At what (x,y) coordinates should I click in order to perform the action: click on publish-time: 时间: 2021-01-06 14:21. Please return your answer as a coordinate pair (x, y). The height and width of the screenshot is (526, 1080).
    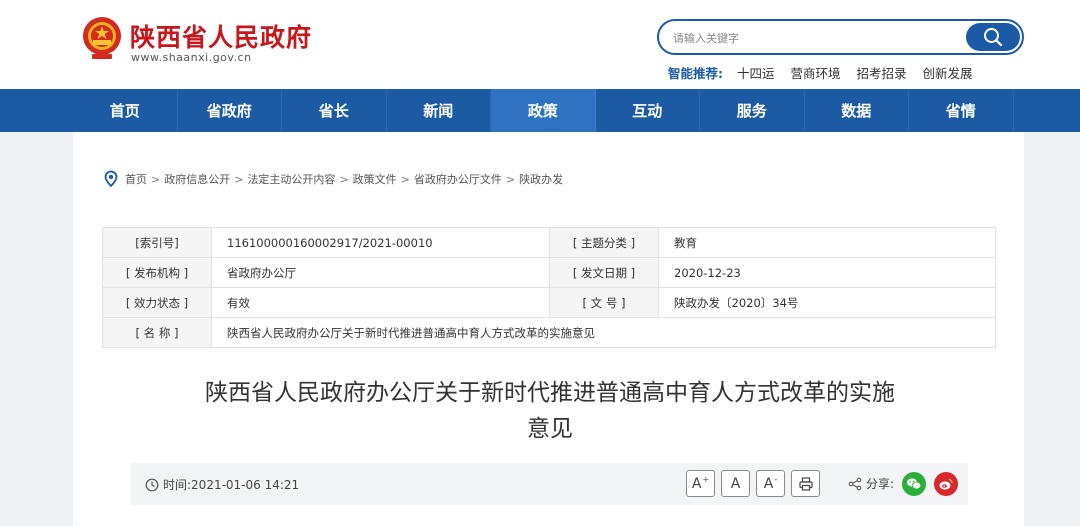
    Looking at the image, I should click on (222, 484).